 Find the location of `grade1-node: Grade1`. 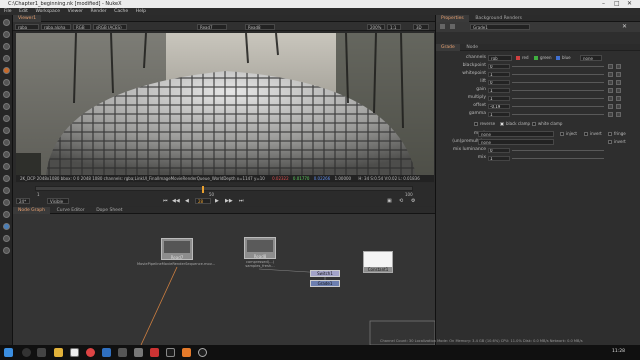

grade1-node: Grade1 is located at coordinates (325, 283).